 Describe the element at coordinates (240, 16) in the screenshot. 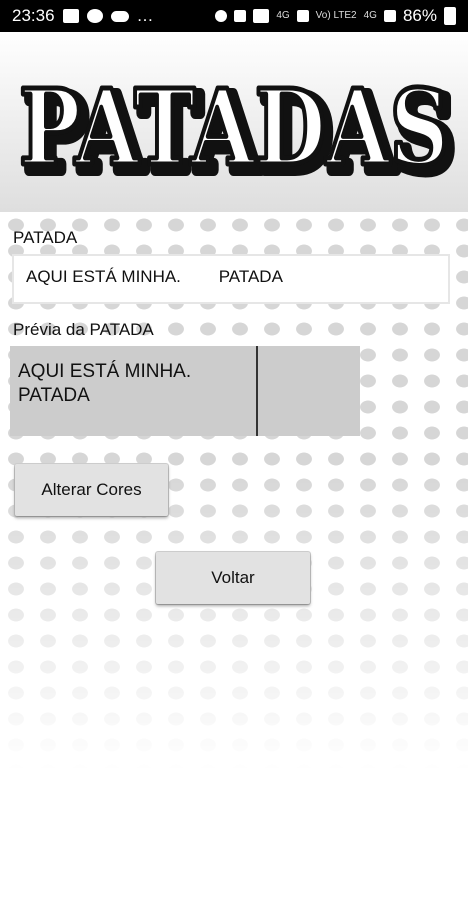

I see `mute-icon` at that location.